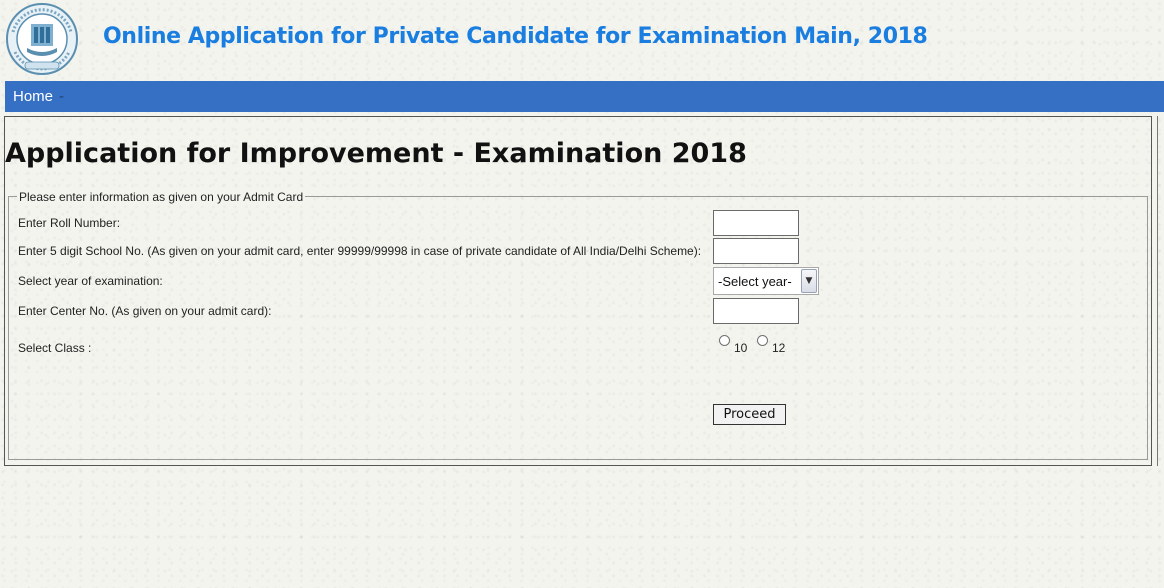  I want to click on school-no-input, so click(756, 251).